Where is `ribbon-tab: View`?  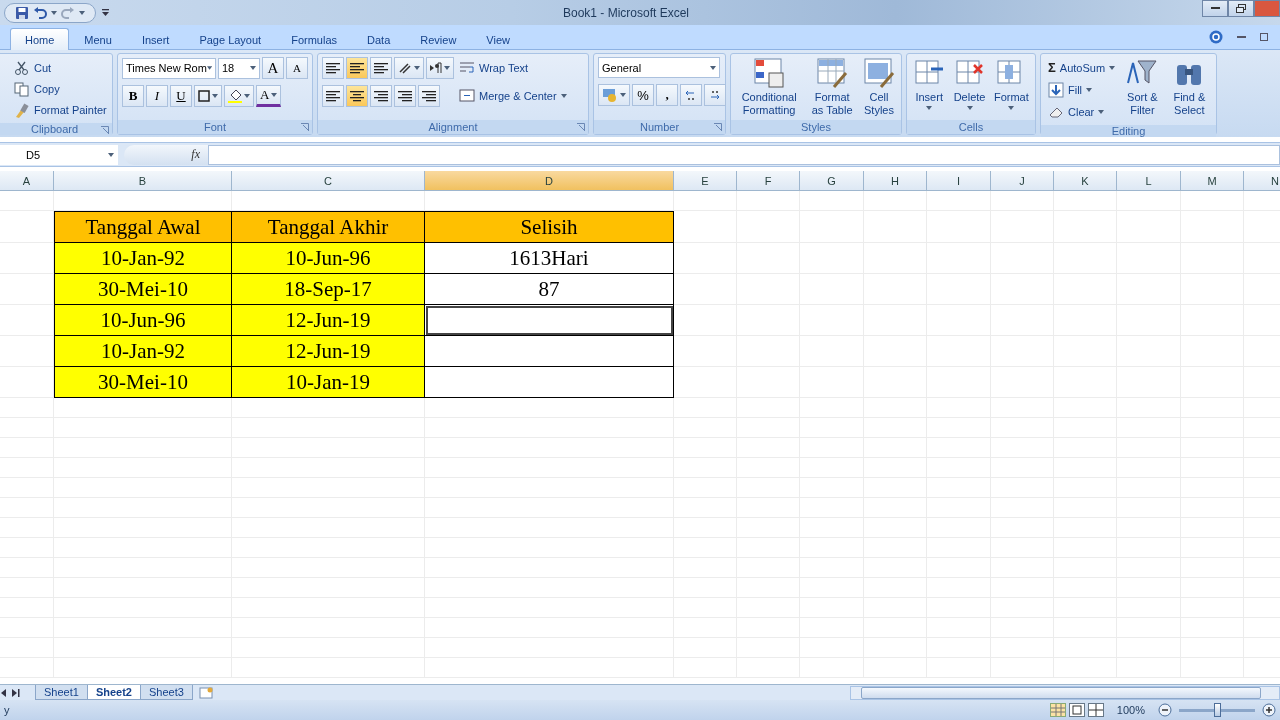 ribbon-tab: View is located at coordinates (498, 39).